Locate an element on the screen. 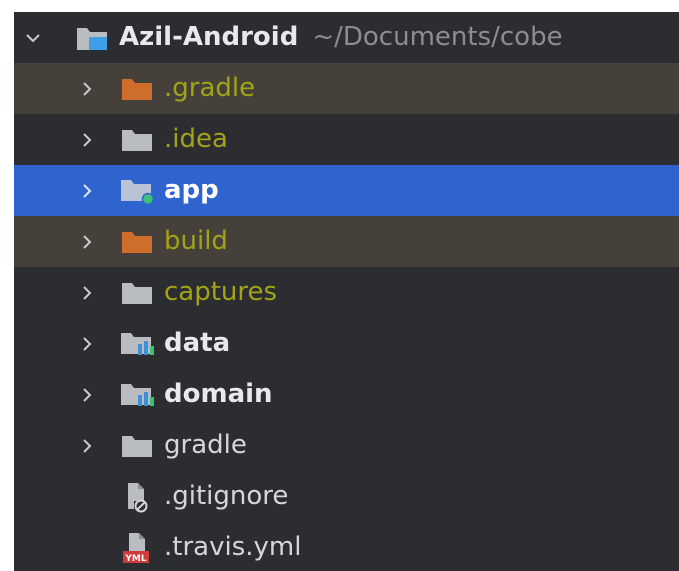 This screenshot has width=679, height=571. tree-item-label: .gradle is located at coordinates (210, 88).